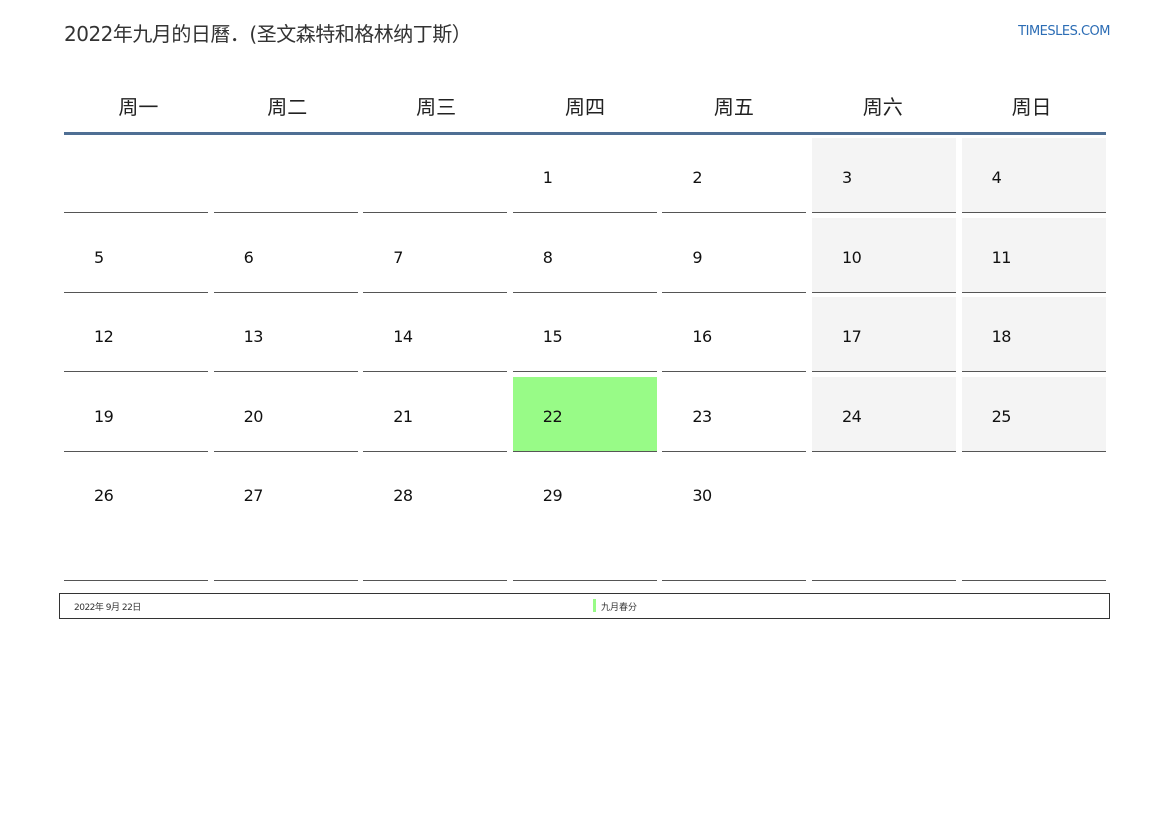  What do you see at coordinates (1001, 257) in the screenshot?
I see `day-number: 11` at bounding box center [1001, 257].